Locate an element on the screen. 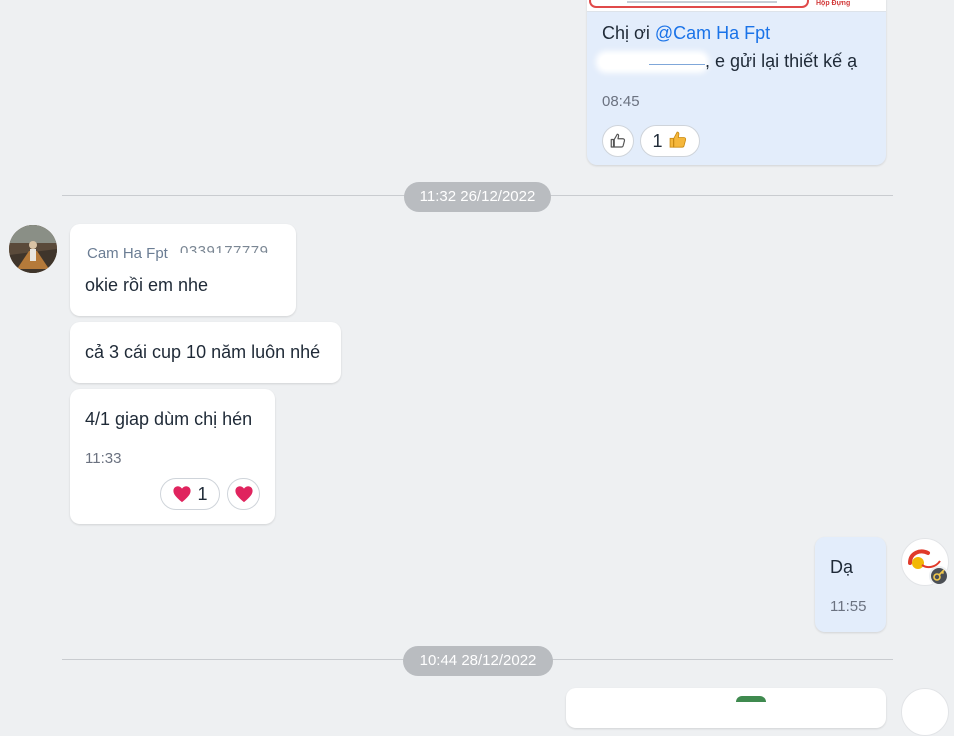 This screenshot has width=954, height=736. avatar-partial is located at coordinates (751, 699).